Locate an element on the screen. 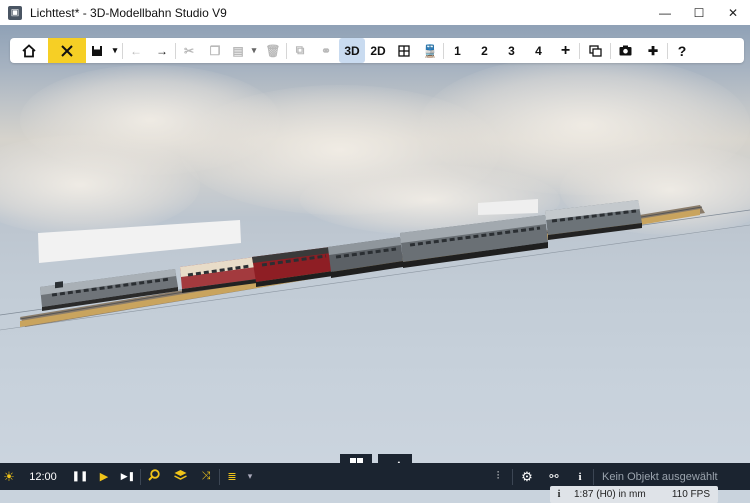  layer-4-button: 4 is located at coordinates (538, 50).